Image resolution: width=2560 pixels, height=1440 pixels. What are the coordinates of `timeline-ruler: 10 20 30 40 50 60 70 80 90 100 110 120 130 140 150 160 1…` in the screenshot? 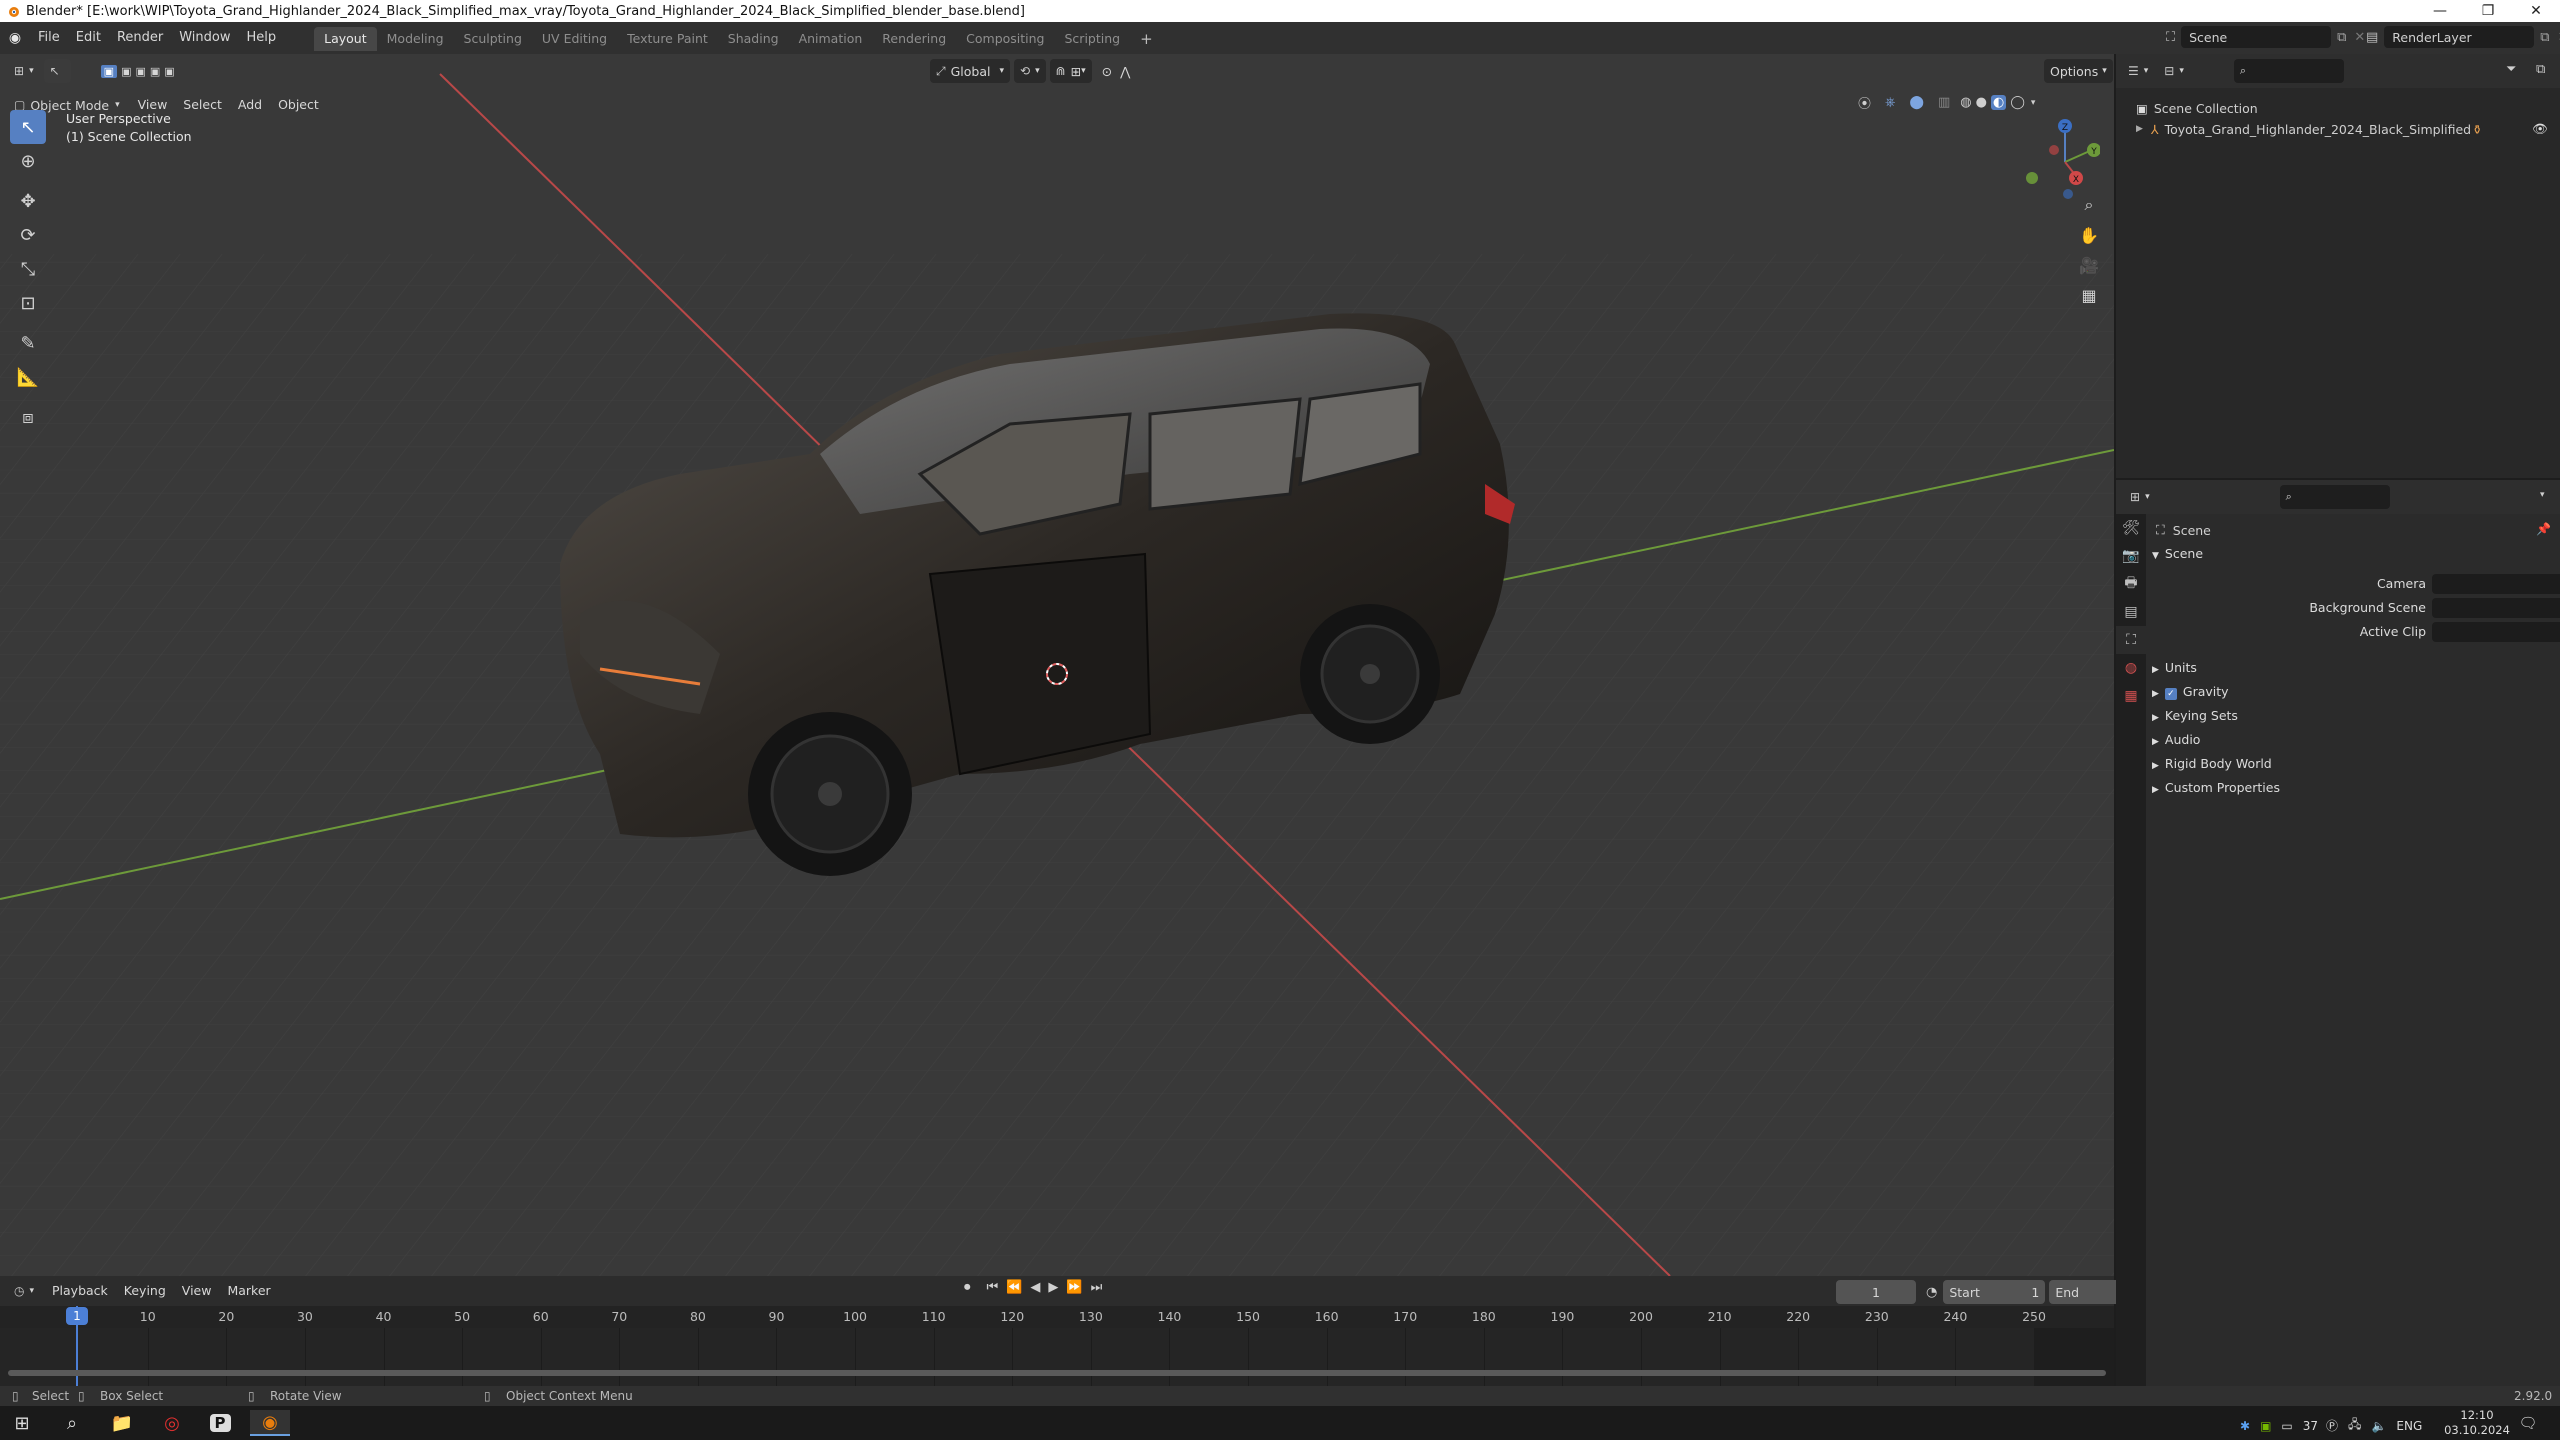 It's located at (1057, 1317).